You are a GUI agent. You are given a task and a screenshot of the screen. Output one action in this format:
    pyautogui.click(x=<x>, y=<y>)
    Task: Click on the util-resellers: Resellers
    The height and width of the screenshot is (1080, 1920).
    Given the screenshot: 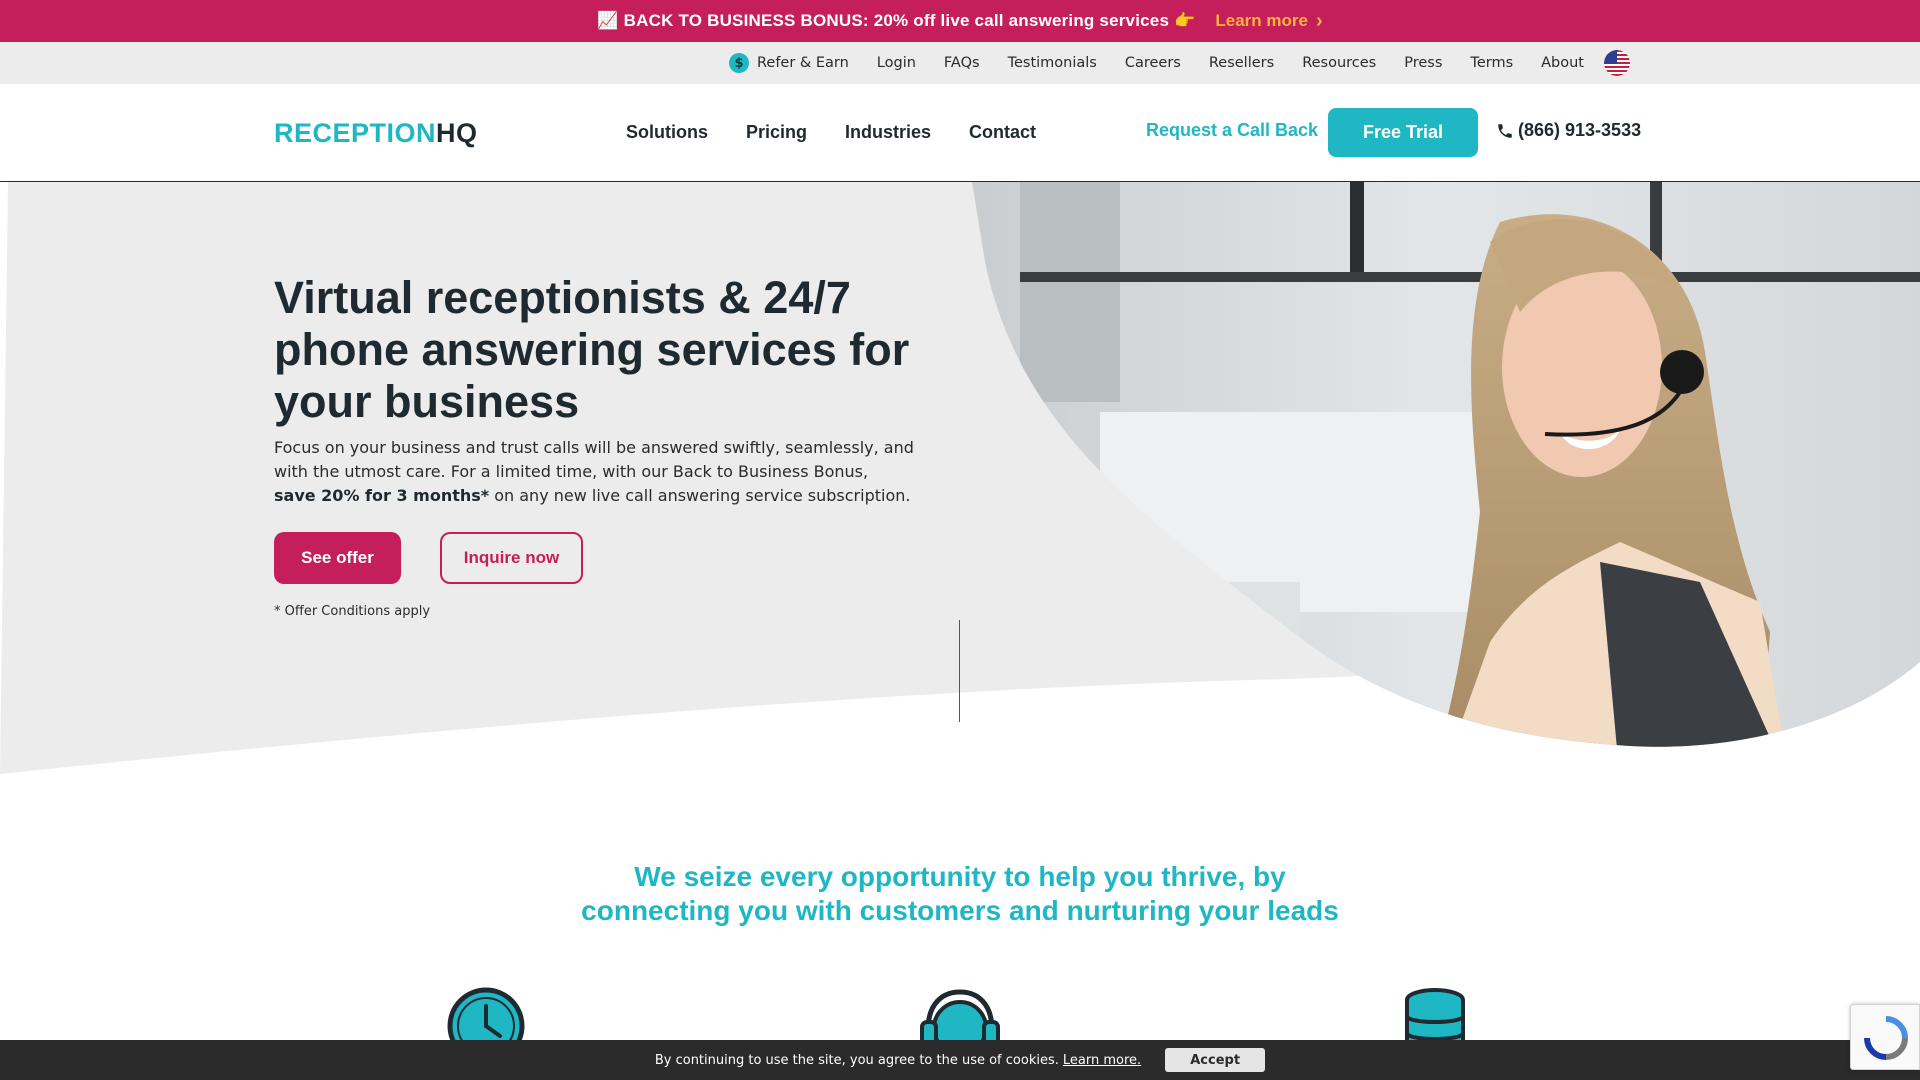 What is the action you would take?
    pyautogui.click(x=1241, y=63)
    